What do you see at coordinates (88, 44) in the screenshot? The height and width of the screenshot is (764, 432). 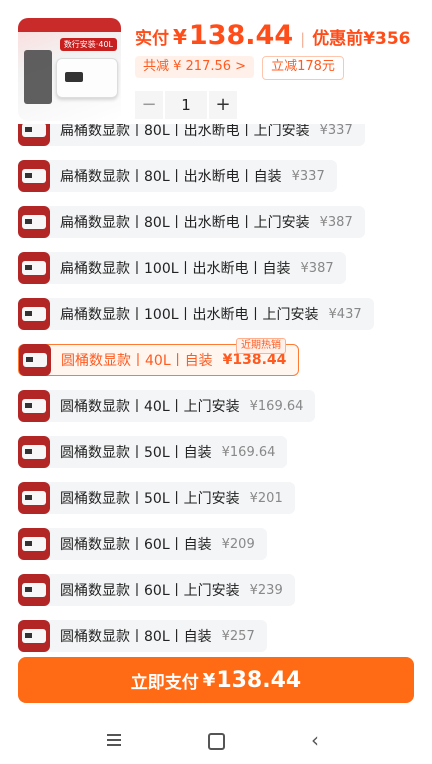 I see `thumbnail-chip: 数行安装·40L` at bounding box center [88, 44].